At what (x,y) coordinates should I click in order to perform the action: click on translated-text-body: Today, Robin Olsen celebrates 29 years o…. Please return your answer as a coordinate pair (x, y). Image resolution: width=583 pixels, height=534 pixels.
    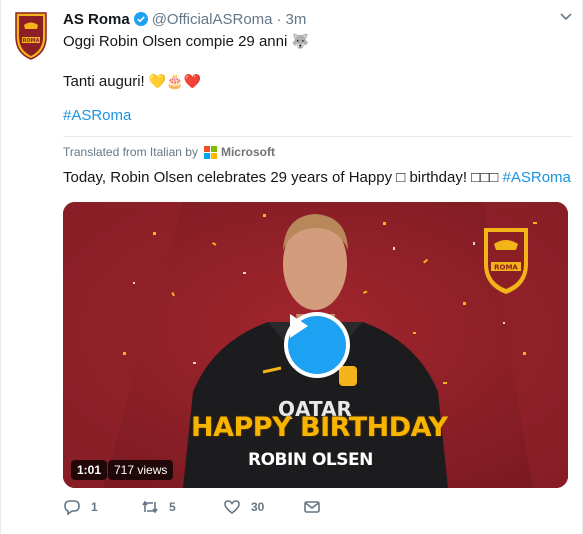
    Looking at the image, I should click on (281, 177).